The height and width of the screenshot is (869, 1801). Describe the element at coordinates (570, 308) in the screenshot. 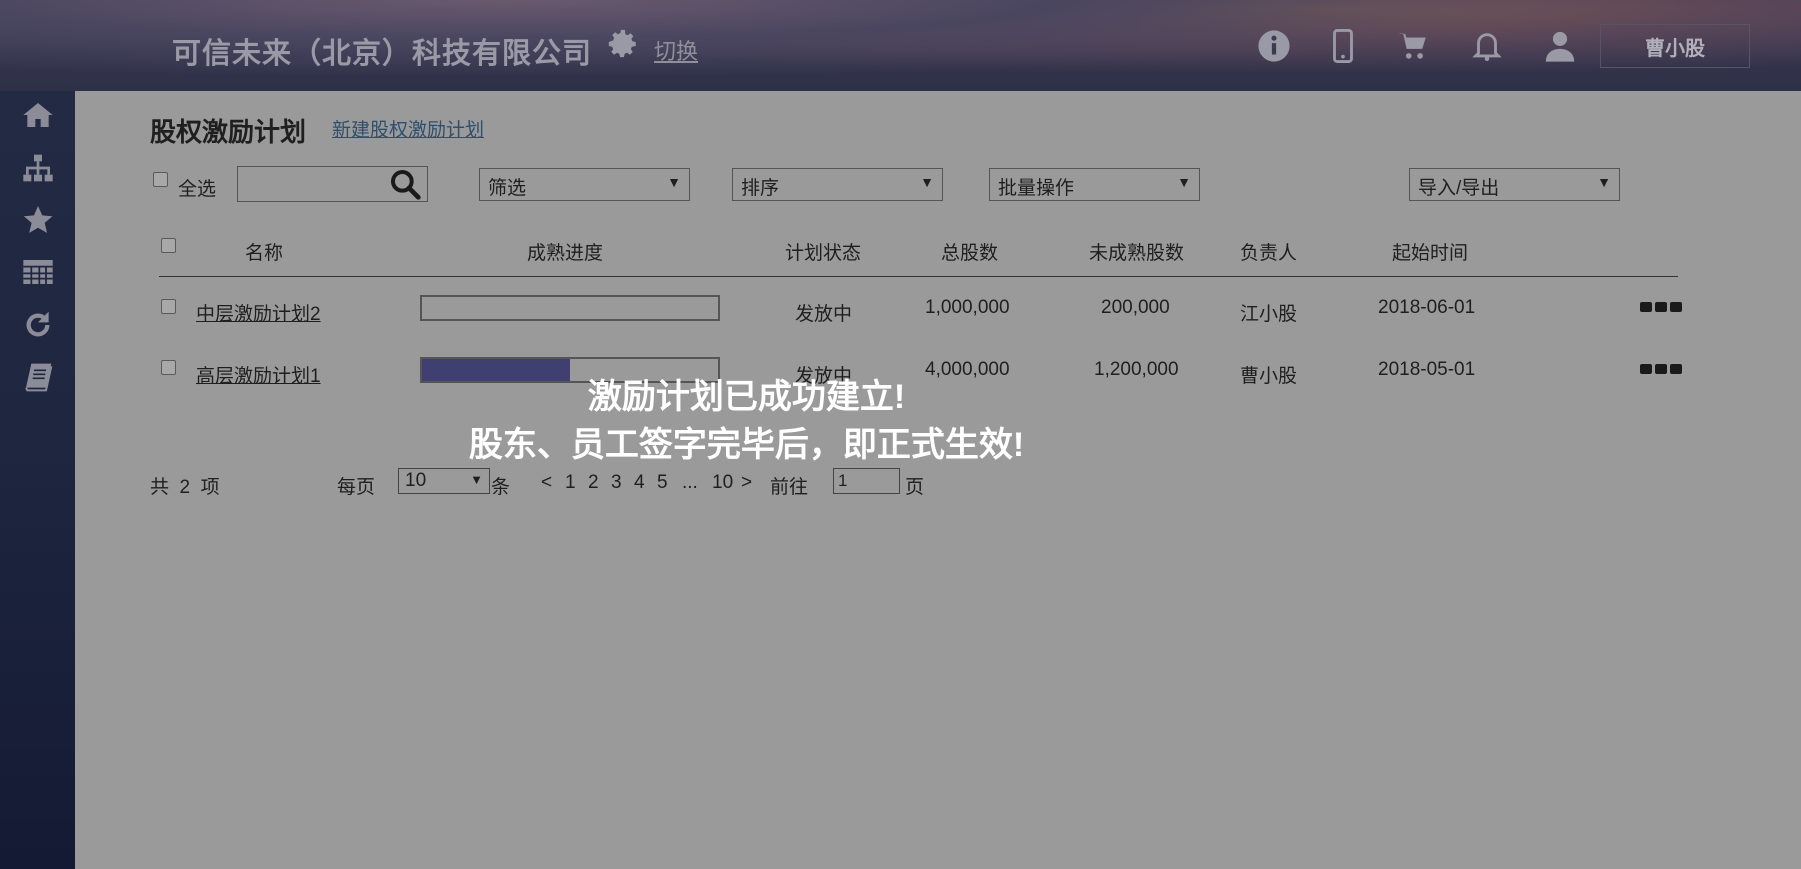

I see `vesting-progress-bar` at that location.